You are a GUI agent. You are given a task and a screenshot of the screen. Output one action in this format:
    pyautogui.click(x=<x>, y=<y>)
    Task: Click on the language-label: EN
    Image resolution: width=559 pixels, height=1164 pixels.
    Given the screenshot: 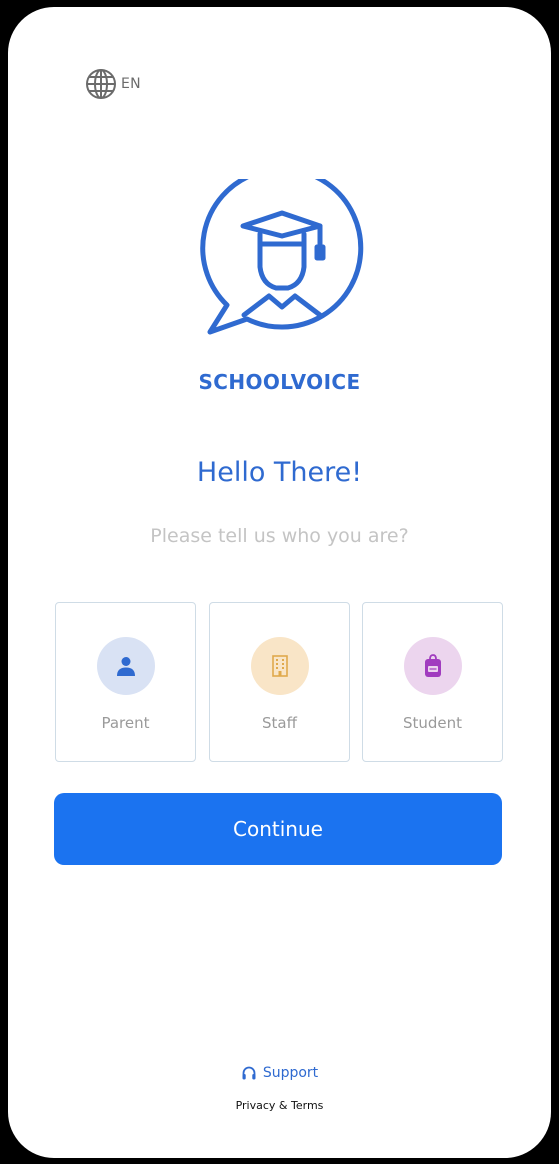 What is the action you would take?
    pyautogui.click(x=131, y=84)
    